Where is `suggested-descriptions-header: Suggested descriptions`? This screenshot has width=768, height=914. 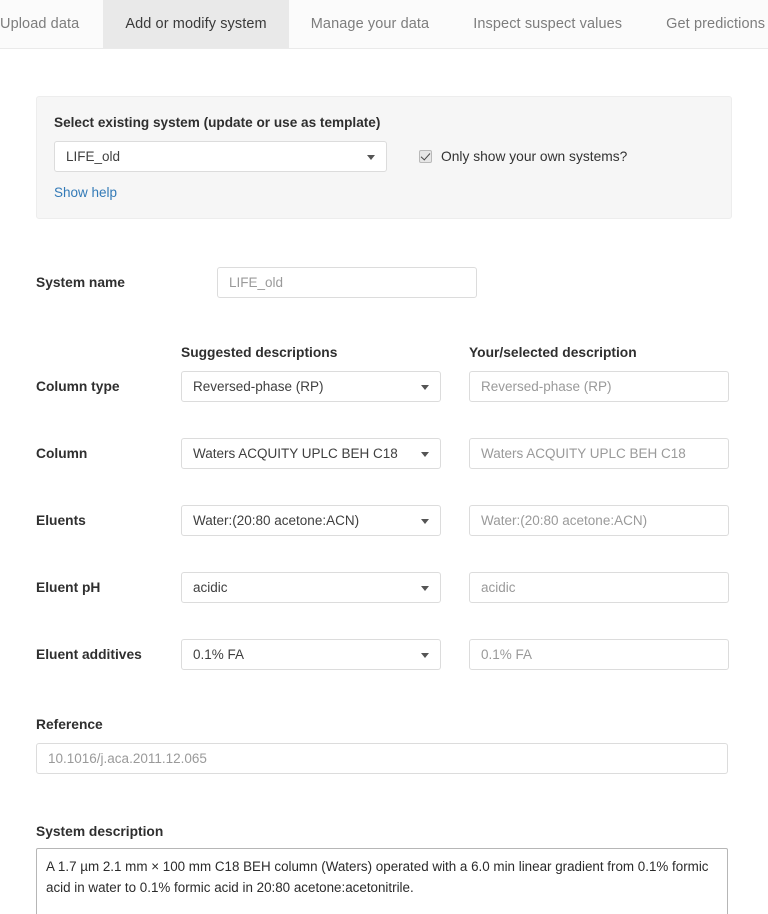
suggested-descriptions-header: Suggested descriptions is located at coordinates (259, 352).